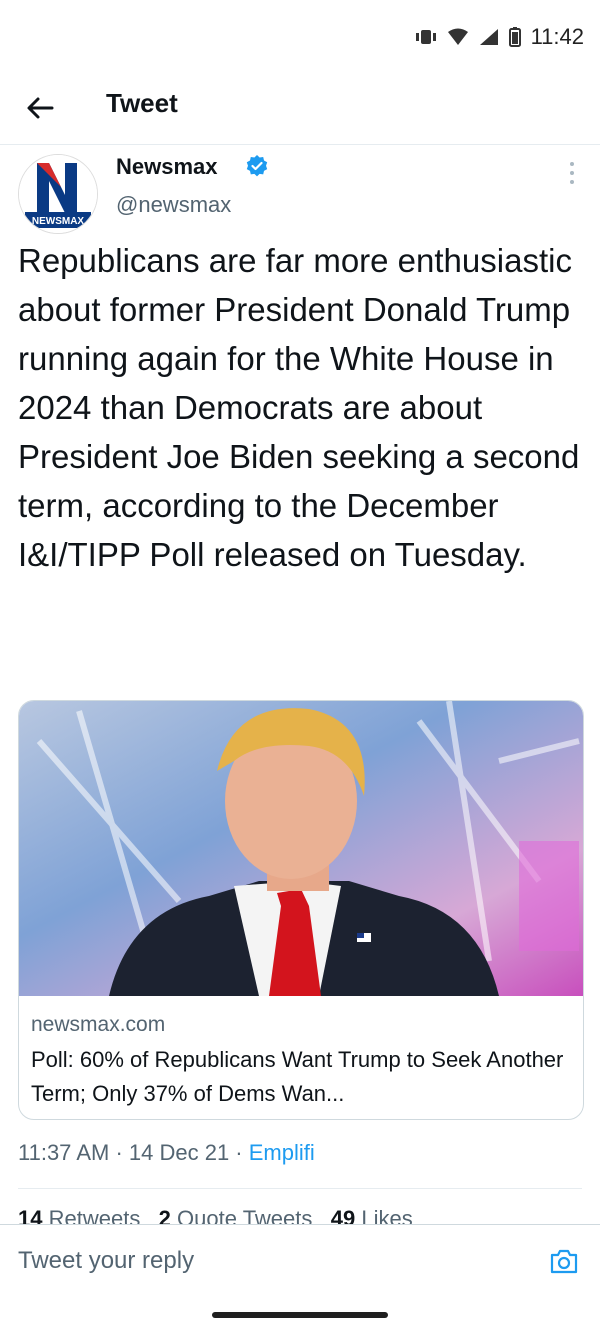 The width and height of the screenshot is (600, 1333). I want to click on retweets-count: 14 Retweets, so click(79, 1215).